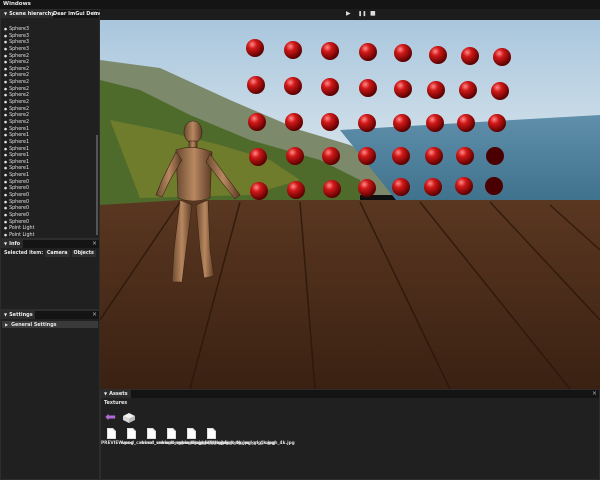 The image size is (600, 480). Describe the element at coordinates (129, 418) in the screenshot. I see `package-icon` at that location.